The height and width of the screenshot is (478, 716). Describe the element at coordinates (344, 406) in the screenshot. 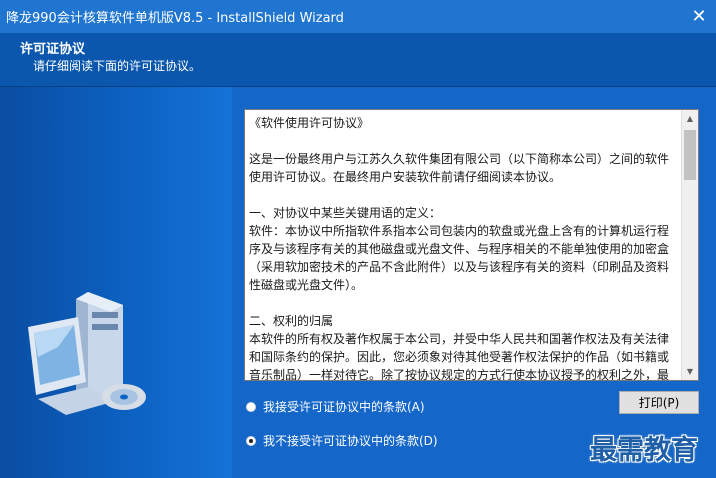

I see `accept-label: 我接受许可证协议中的条款(A)` at that location.